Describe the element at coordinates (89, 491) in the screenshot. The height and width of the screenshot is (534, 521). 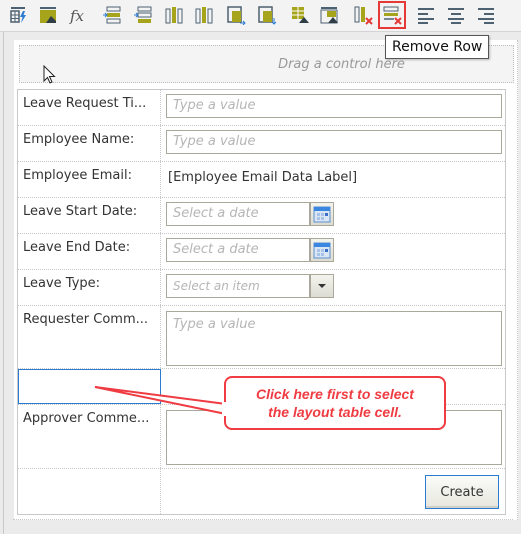
I see `empty-label-cell` at that location.